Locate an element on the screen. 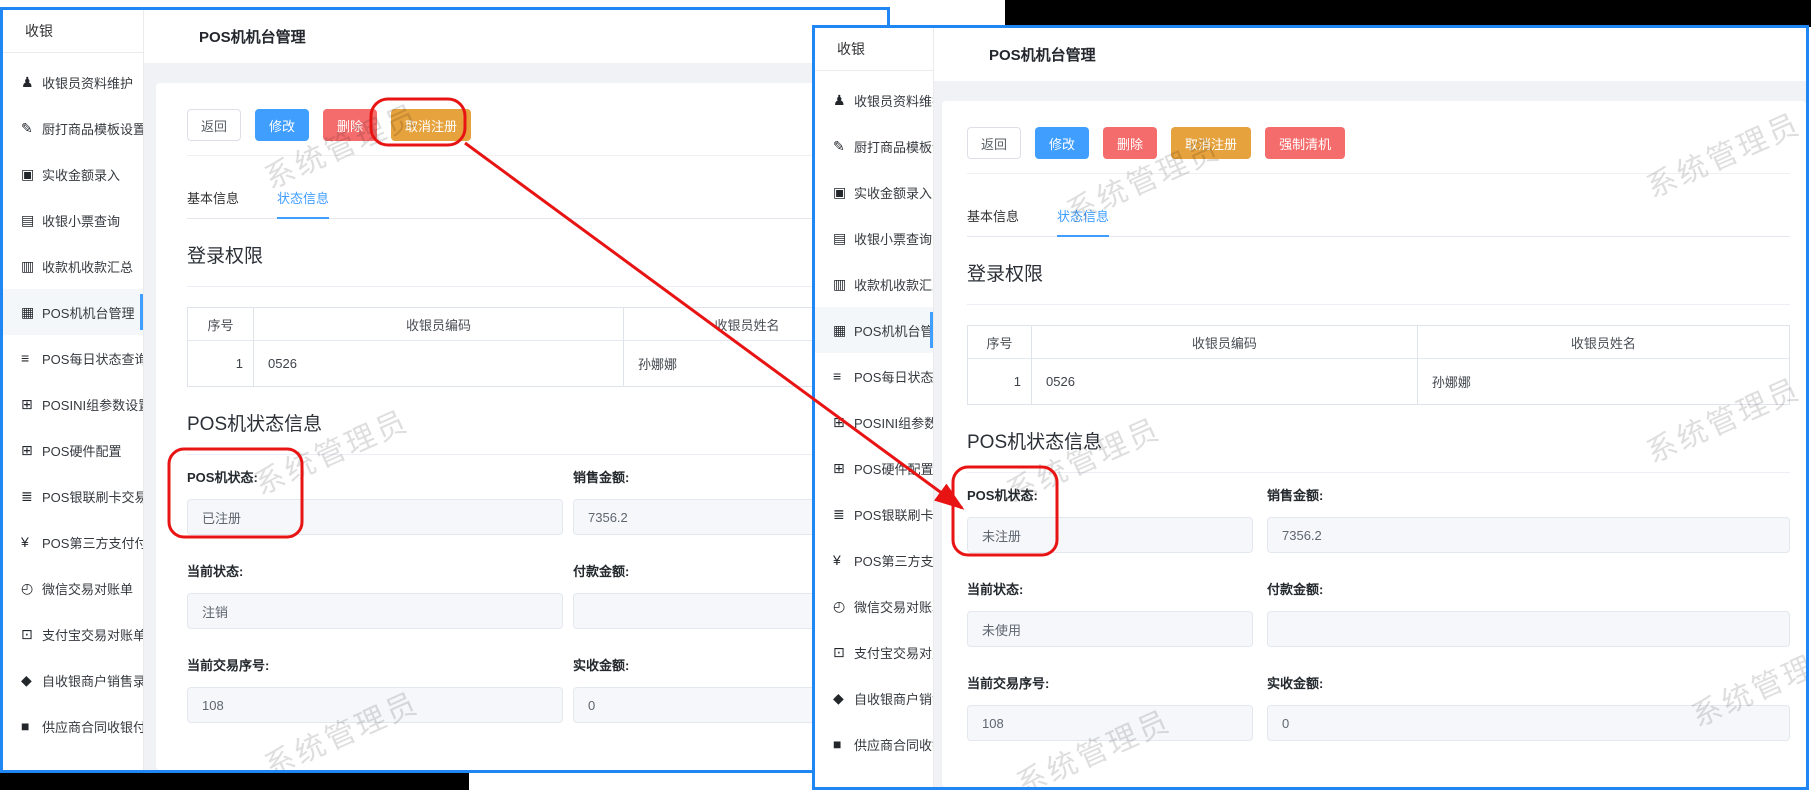 The image size is (1811, 790). current-status-input: 注销 is located at coordinates (375, 611).